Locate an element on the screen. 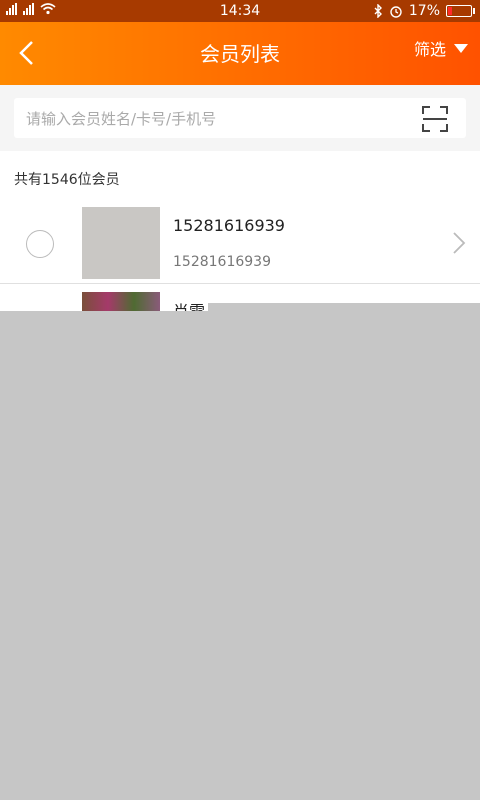  filter-label: 筛选 is located at coordinates (429, 49).